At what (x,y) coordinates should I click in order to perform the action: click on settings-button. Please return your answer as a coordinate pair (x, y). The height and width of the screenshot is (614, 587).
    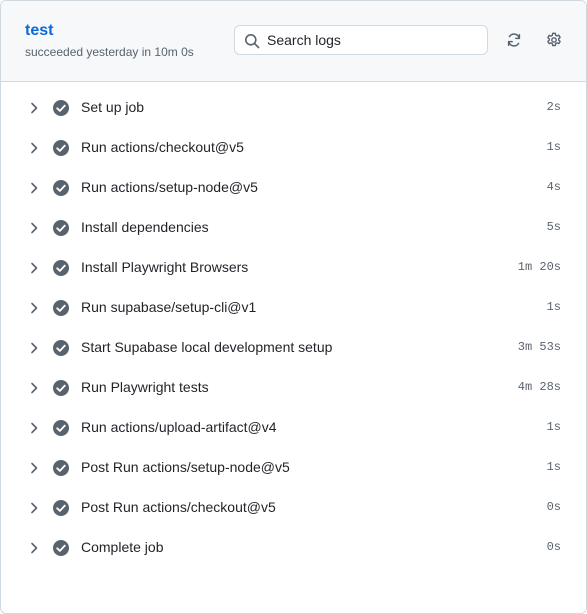
    Looking at the image, I should click on (554, 40).